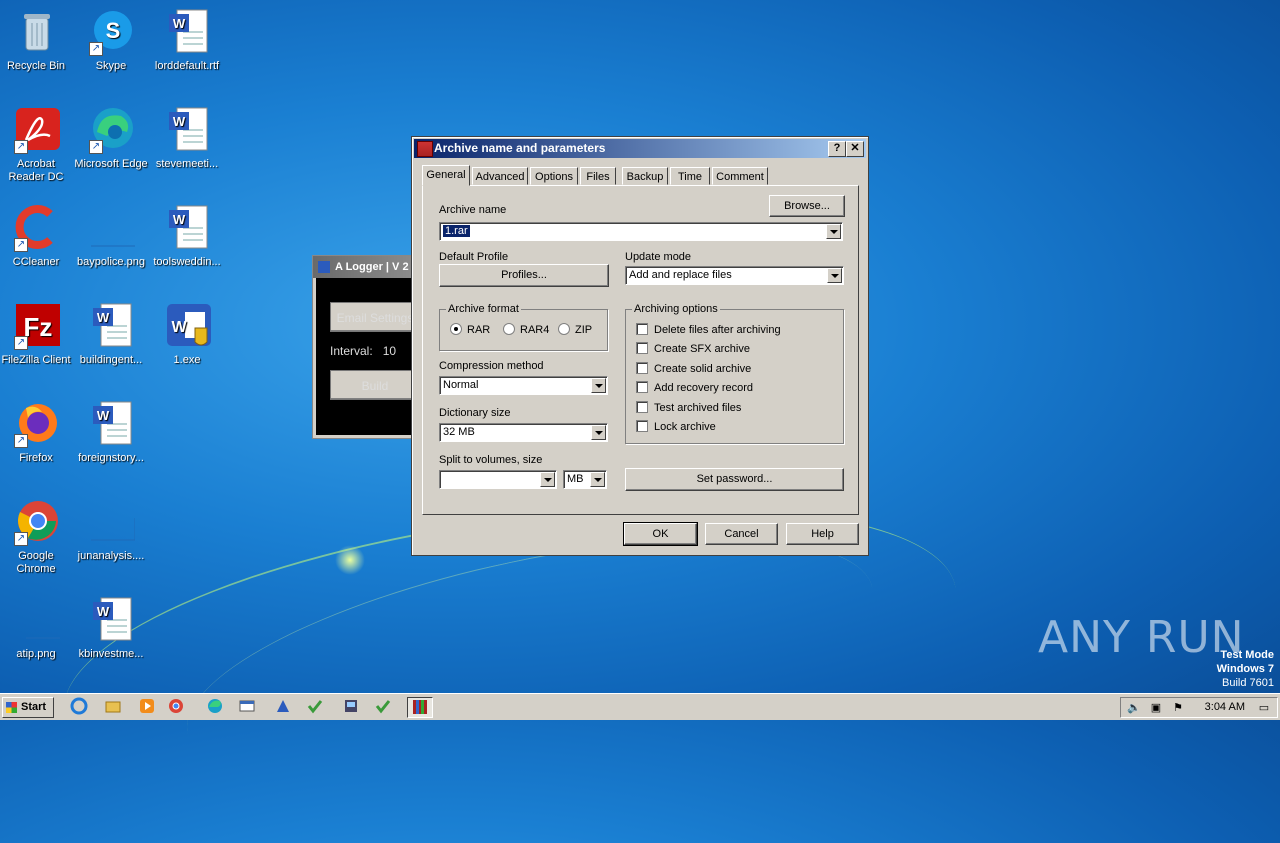 This screenshot has height=843, width=1280. What do you see at coordinates (498, 479) in the screenshot?
I see `split-size-combo` at bounding box center [498, 479].